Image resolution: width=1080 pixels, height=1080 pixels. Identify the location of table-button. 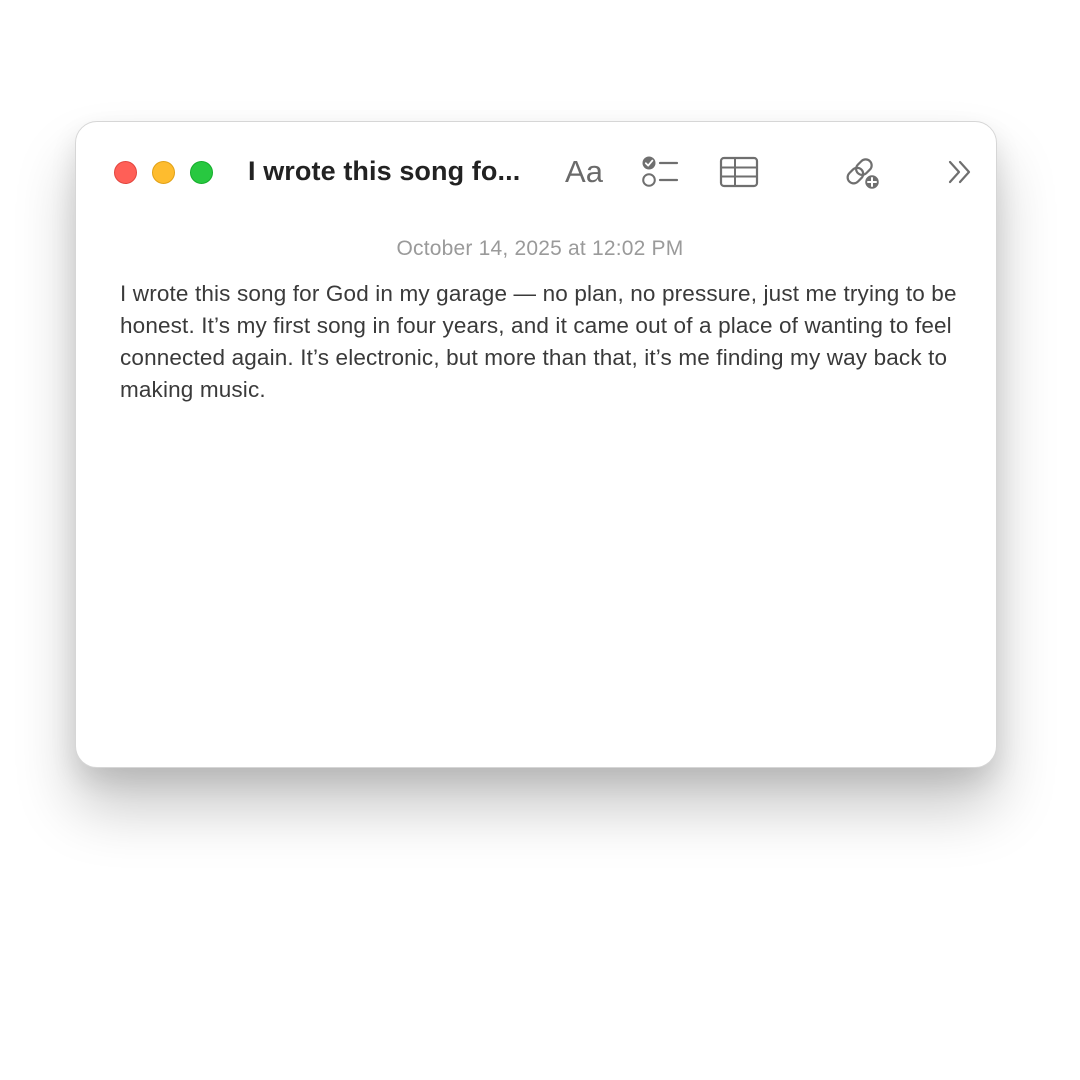
(739, 172).